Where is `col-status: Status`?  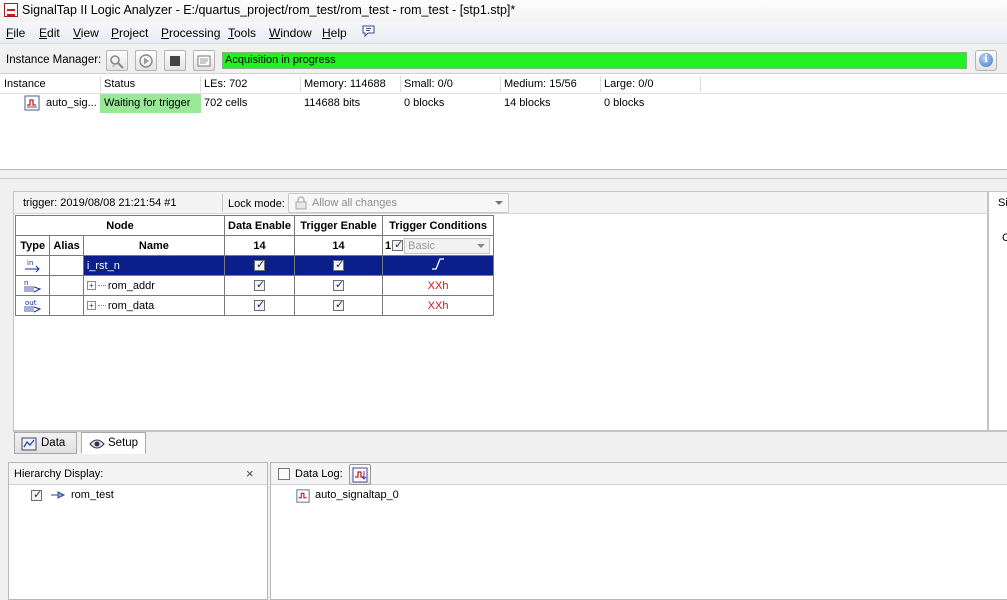
col-status: Status is located at coordinates (119, 84).